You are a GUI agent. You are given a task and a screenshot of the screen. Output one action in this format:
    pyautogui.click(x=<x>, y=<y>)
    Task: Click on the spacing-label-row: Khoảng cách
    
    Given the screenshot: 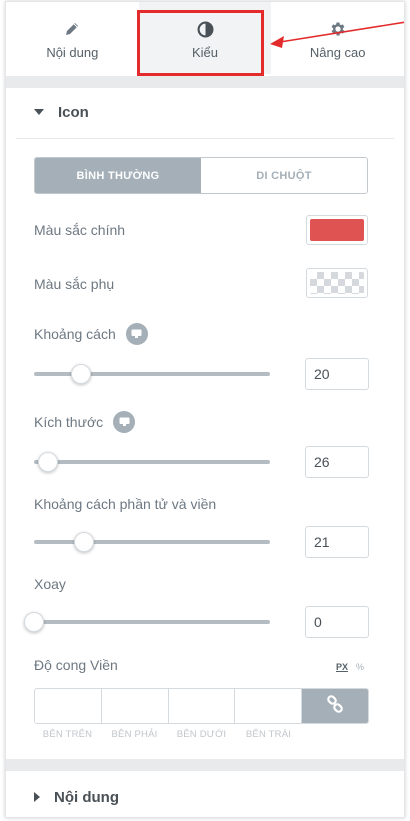 What is the action you would take?
    pyautogui.click(x=91, y=334)
    